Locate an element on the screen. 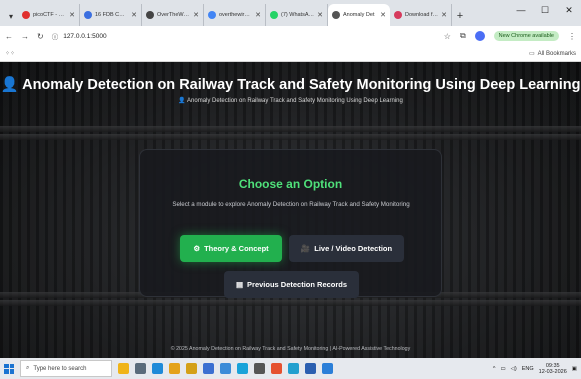  notifications-icon: ▣ is located at coordinates (574, 369).